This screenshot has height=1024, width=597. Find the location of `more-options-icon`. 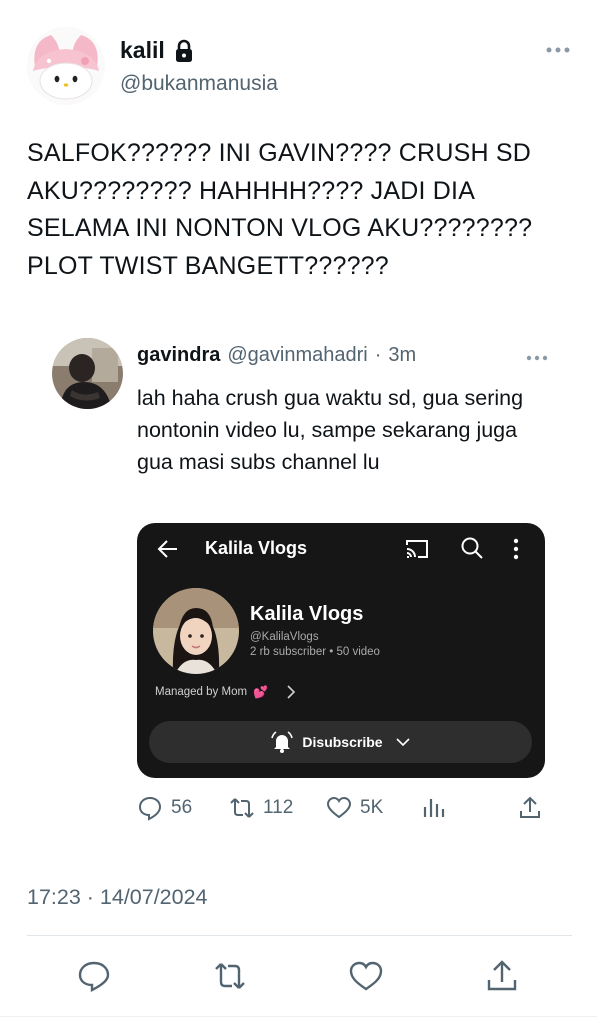

more-options-icon is located at coordinates (558, 50).